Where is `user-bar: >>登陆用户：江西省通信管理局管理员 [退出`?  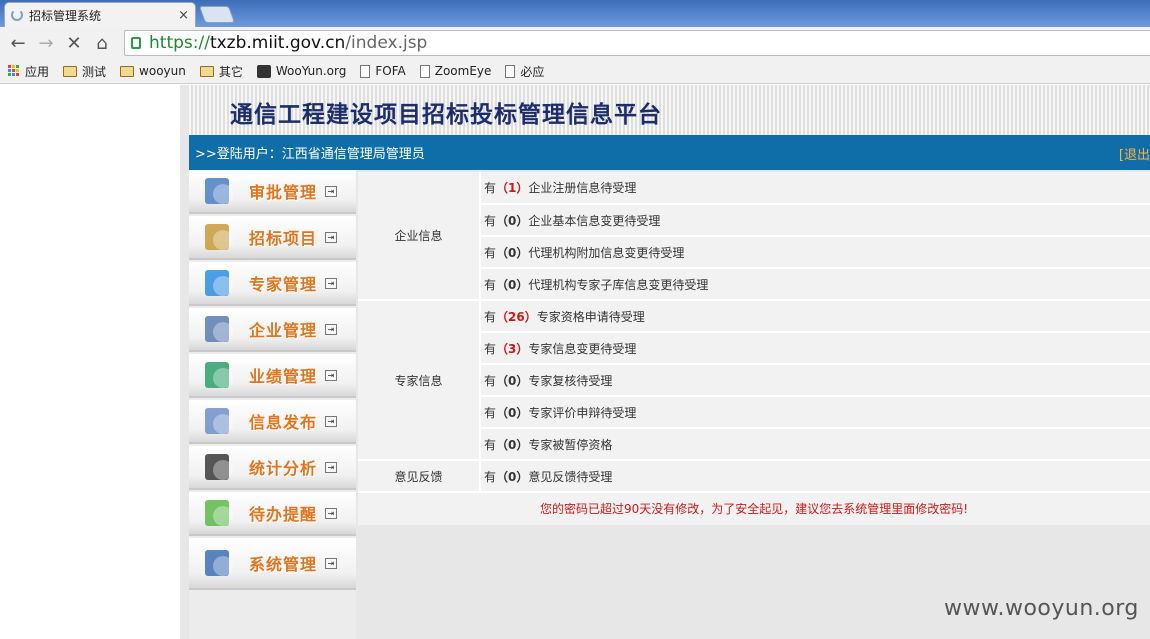
user-bar: >>登陆用户：江西省通信管理局管理员 [退出 is located at coordinates (669, 152).